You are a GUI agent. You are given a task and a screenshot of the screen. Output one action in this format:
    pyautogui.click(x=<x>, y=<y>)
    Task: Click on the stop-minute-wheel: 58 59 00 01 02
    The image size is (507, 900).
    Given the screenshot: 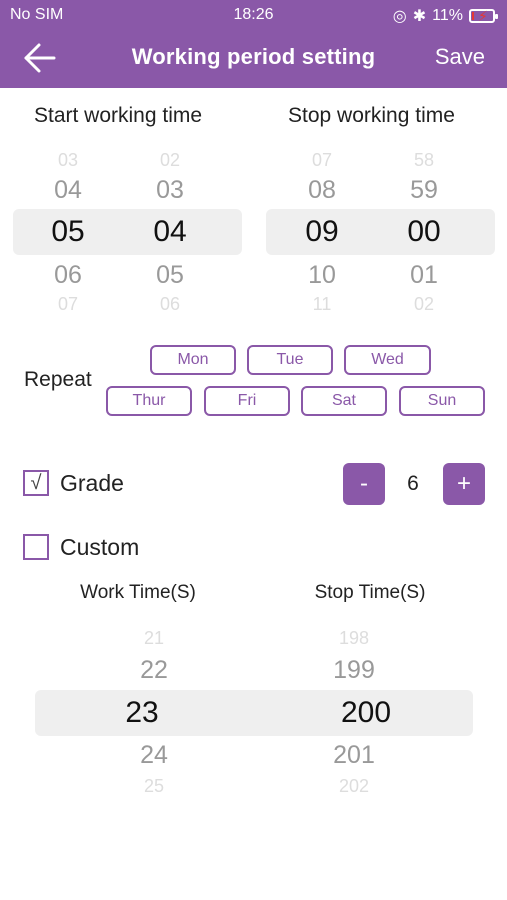 What is the action you would take?
    pyautogui.click(x=424, y=232)
    